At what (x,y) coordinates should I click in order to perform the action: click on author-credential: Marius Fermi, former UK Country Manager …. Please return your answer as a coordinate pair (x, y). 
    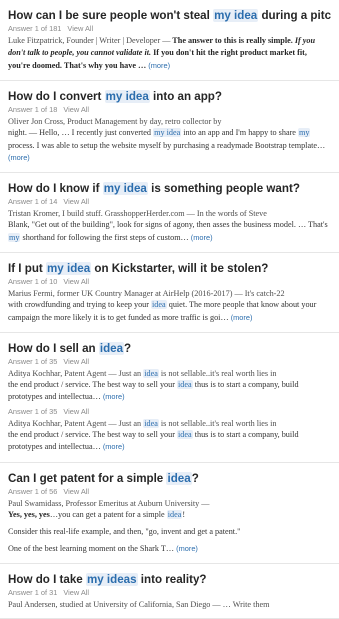
    Looking at the image, I should click on (169, 293).